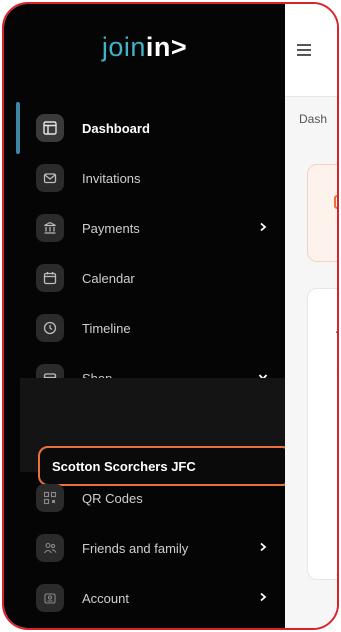 The width and height of the screenshot is (341, 632). What do you see at coordinates (50, 178) in the screenshot?
I see `mail-icon` at bounding box center [50, 178].